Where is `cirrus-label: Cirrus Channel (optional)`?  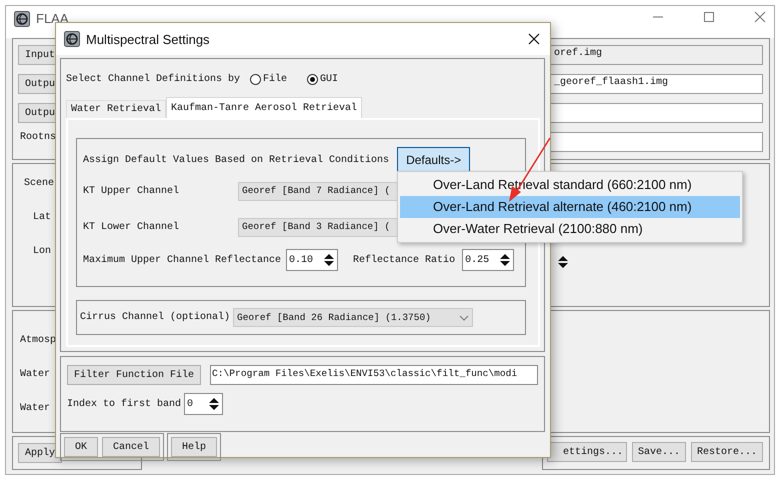 cirrus-label: Cirrus Channel (optional) is located at coordinates (155, 317).